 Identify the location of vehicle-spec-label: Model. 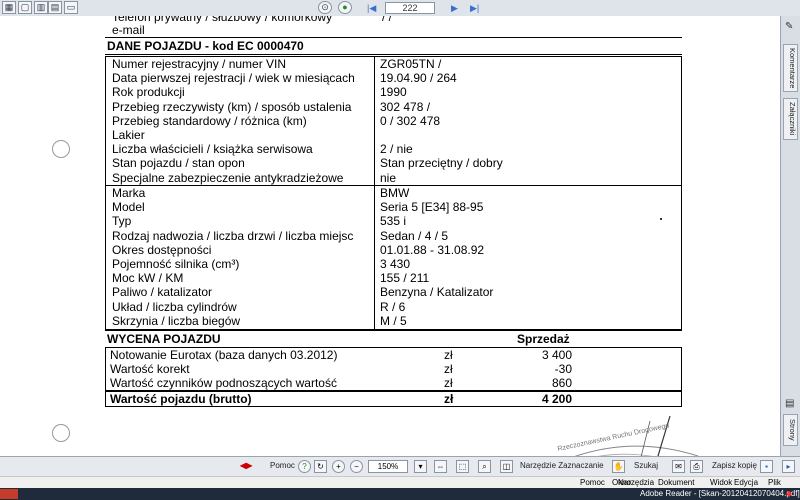
(128, 207).